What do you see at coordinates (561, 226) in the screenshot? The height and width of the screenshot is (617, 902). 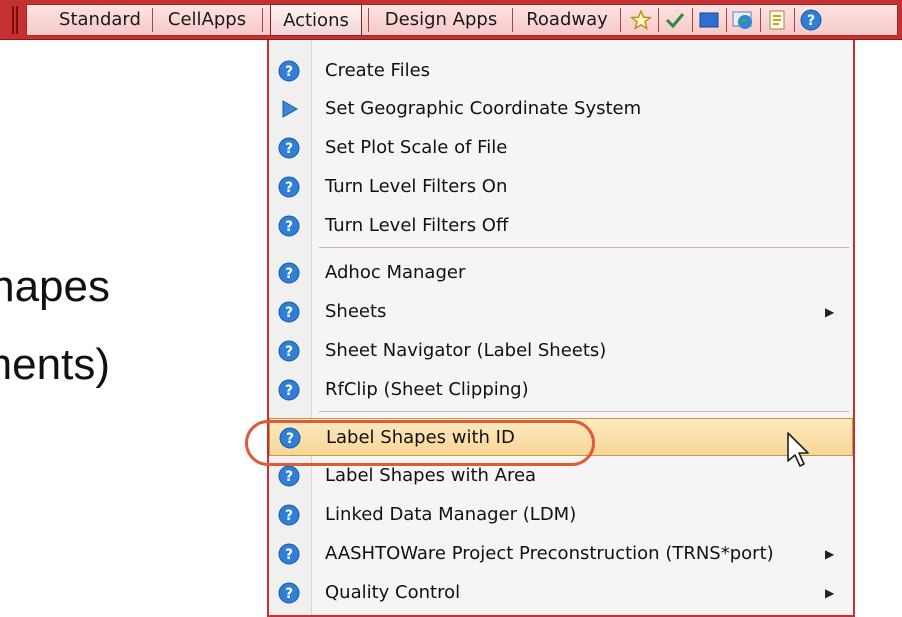 I see `menu-item-turn-level-filters-off: ? Turn Level Filters Off` at bounding box center [561, 226].